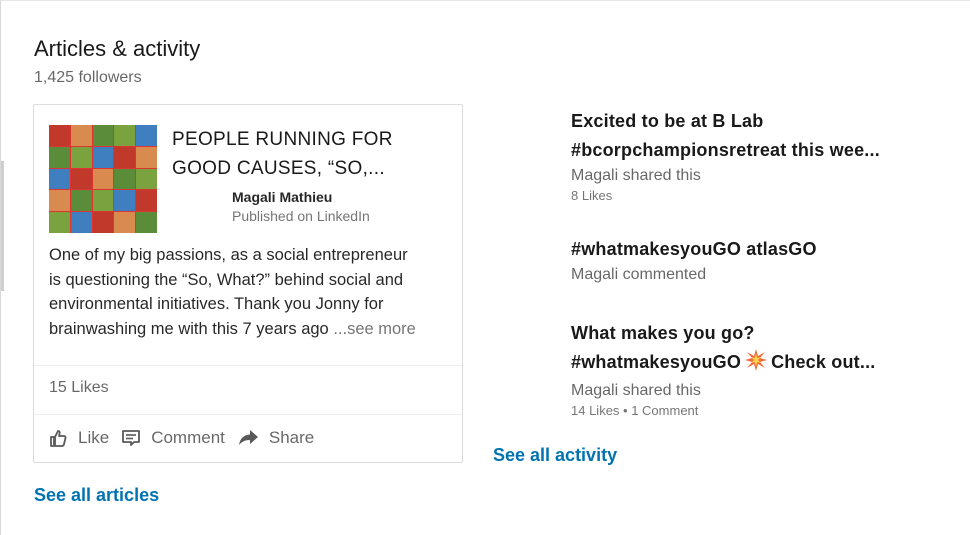 The image size is (970, 535). What do you see at coordinates (663, 333) in the screenshot?
I see `activity-title-line-1: What makes you go?` at bounding box center [663, 333].